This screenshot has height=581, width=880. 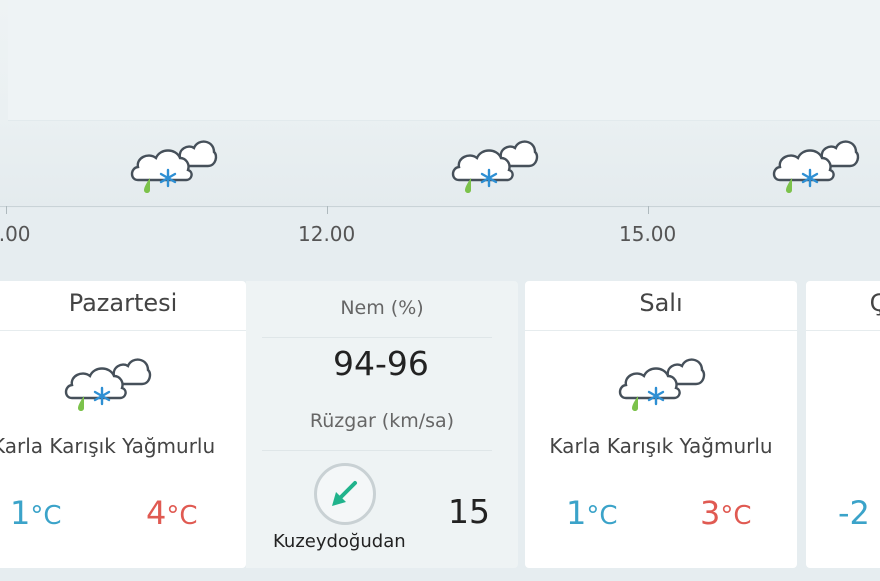 What do you see at coordinates (172, 513) in the screenshot?
I see `max-temperature: 4°C` at bounding box center [172, 513].